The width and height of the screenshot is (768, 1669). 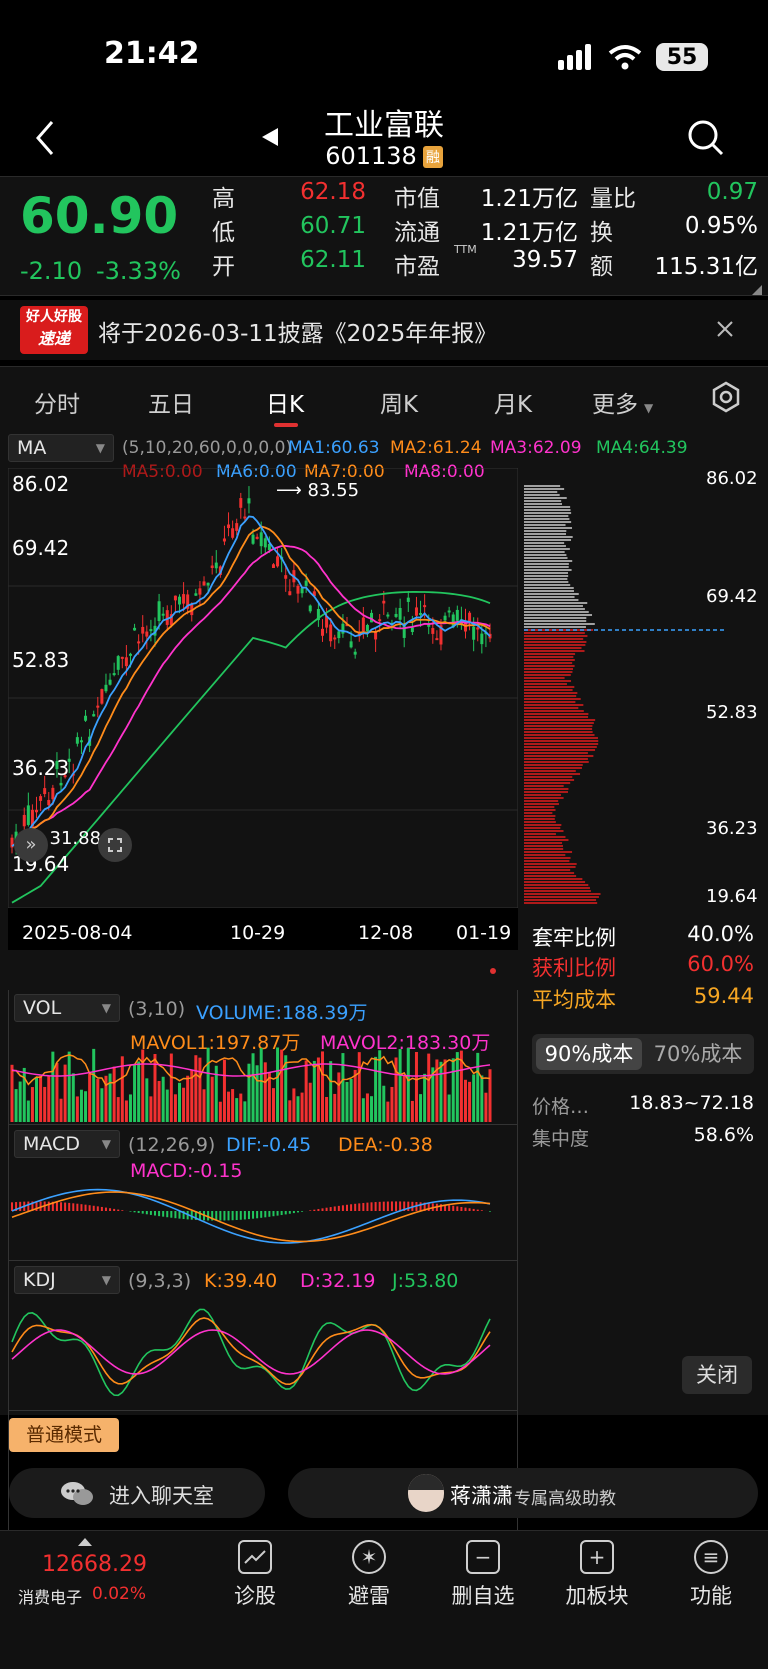 I want to click on expand-corner-icon, so click(x=757, y=290).